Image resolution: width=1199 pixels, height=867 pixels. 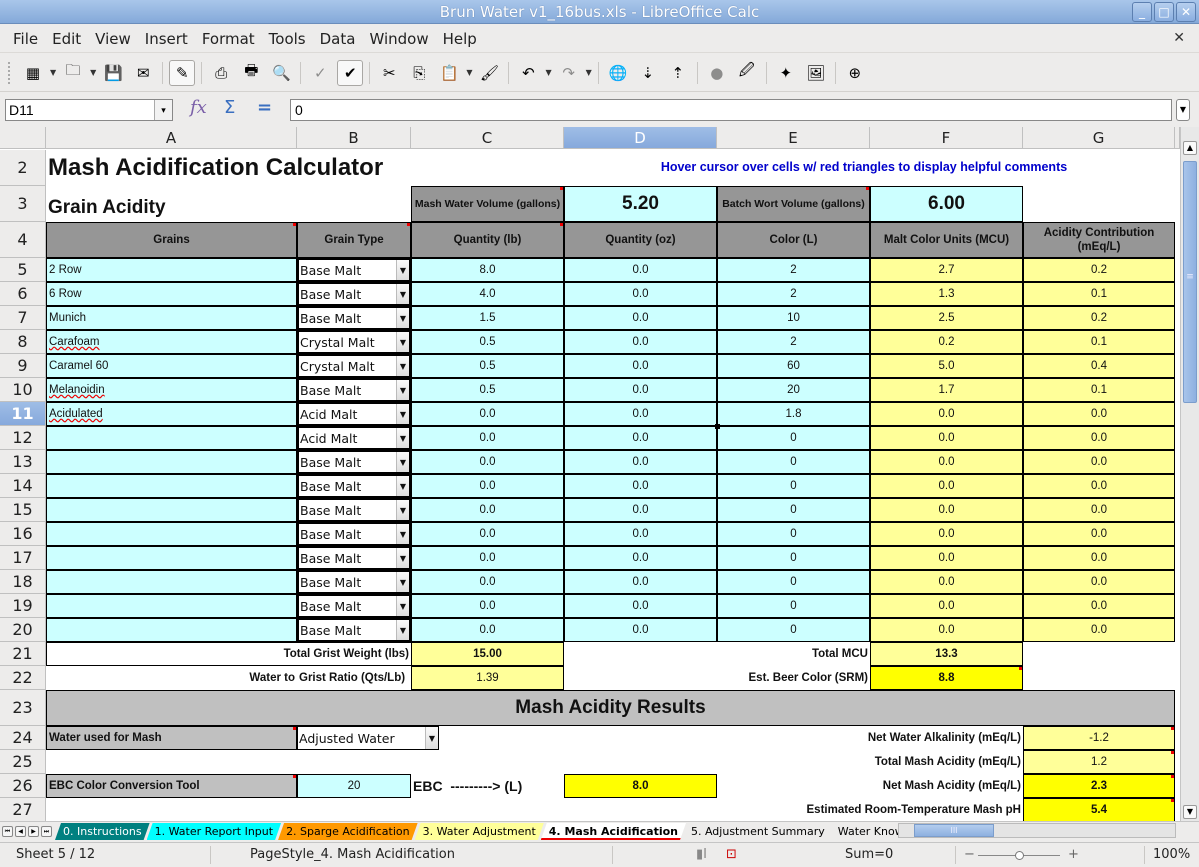 What do you see at coordinates (758, 831) in the screenshot?
I see `sheet-tab: 5. Adjustment Summary` at bounding box center [758, 831].